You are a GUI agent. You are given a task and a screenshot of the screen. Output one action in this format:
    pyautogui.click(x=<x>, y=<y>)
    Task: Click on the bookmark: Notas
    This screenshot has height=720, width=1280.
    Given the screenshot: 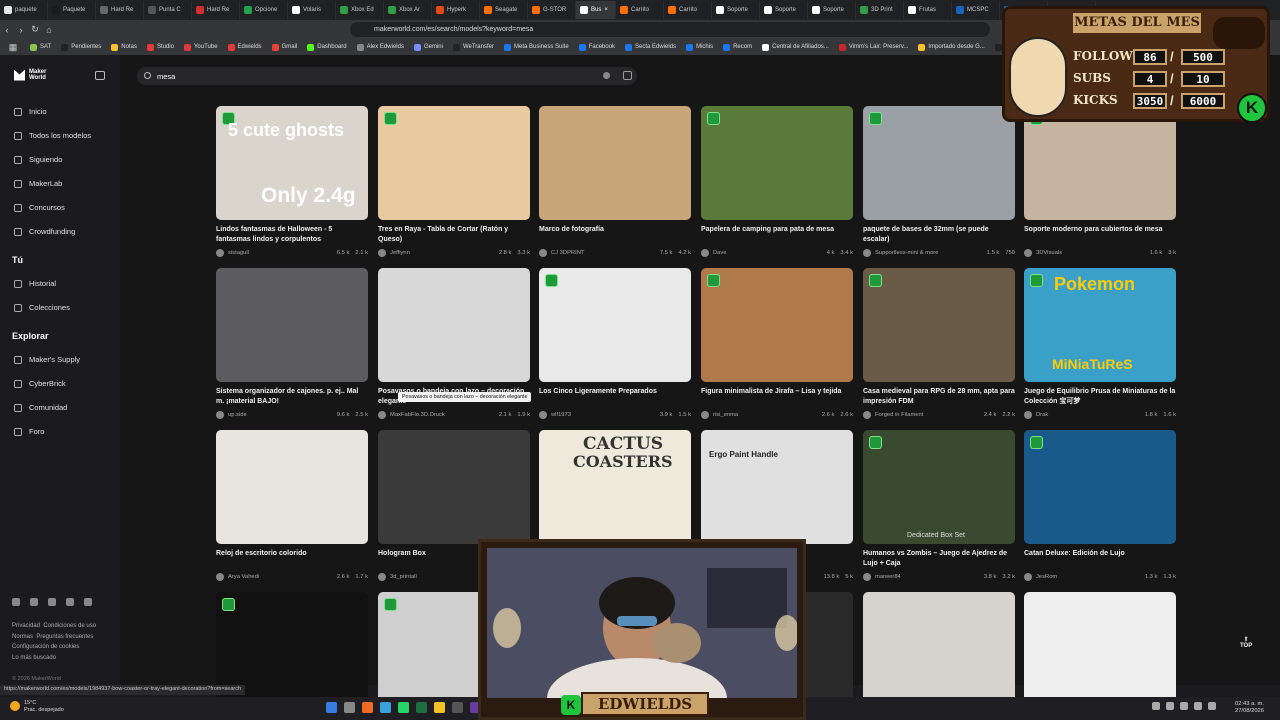 What is the action you would take?
    pyautogui.click(x=124, y=47)
    